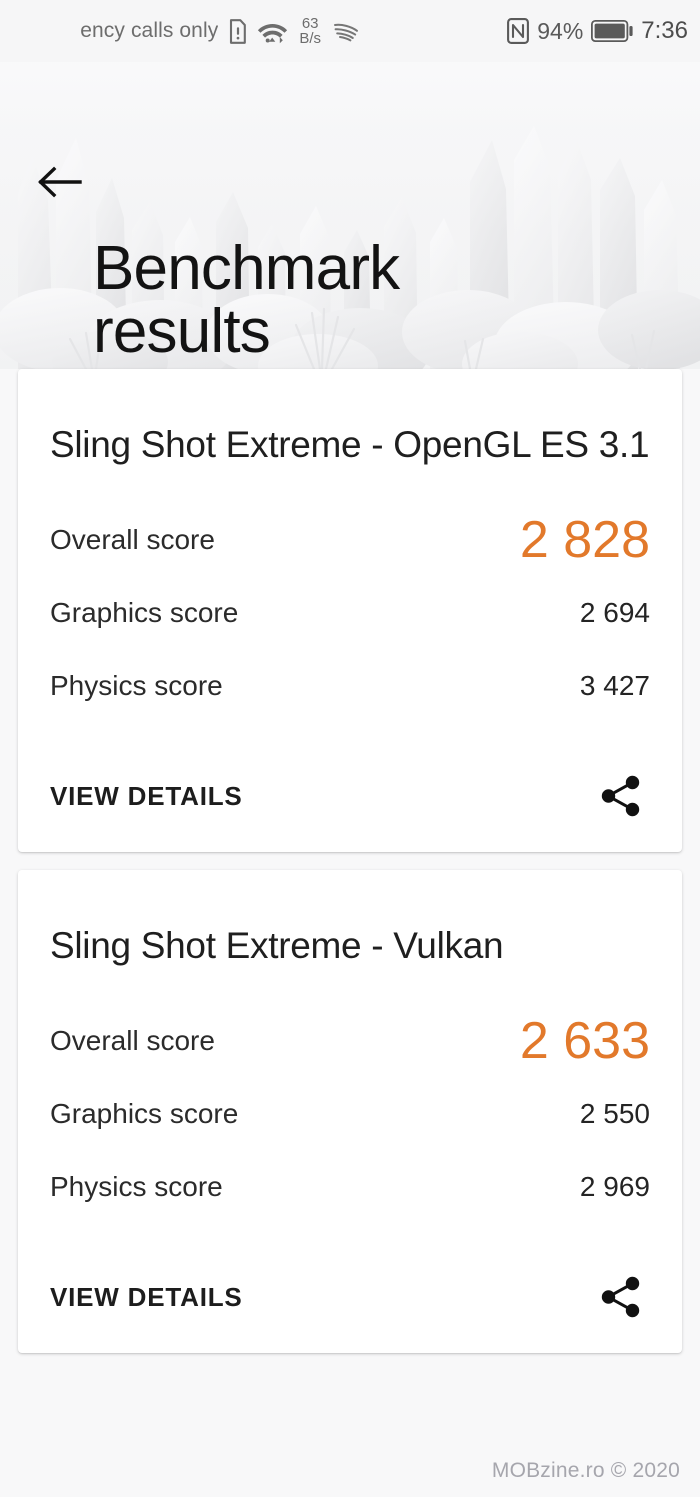 This screenshot has width=700, height=1497. I want to click on huawei-signal-swirl-icon, so click(346, 31).